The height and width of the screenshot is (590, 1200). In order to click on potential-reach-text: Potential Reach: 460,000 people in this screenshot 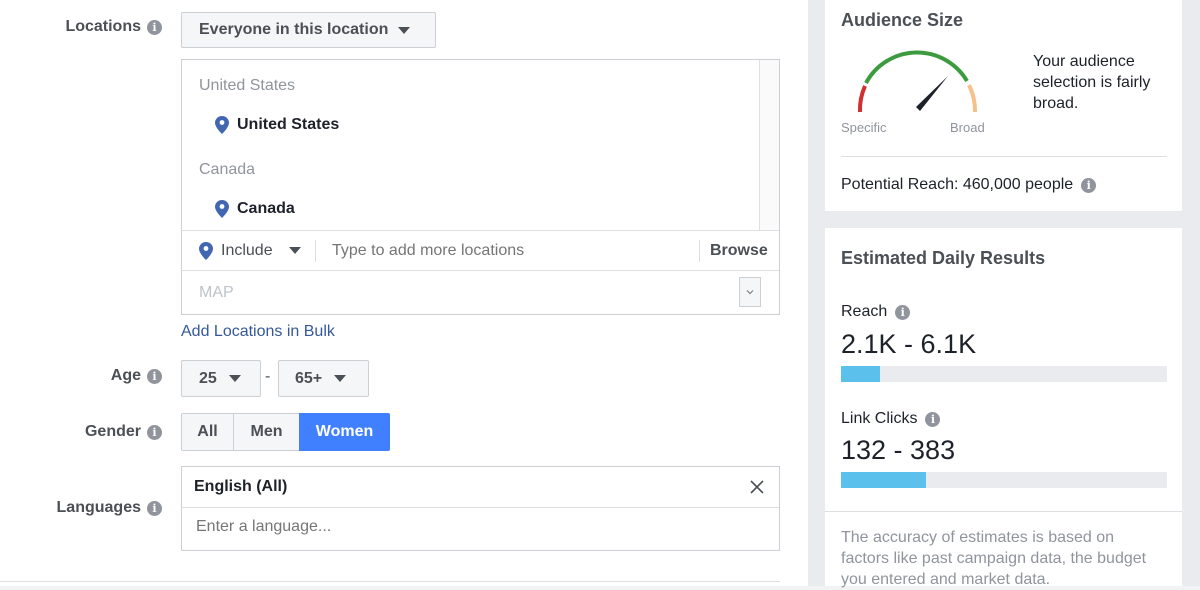, I will do `click(957, 184)`.